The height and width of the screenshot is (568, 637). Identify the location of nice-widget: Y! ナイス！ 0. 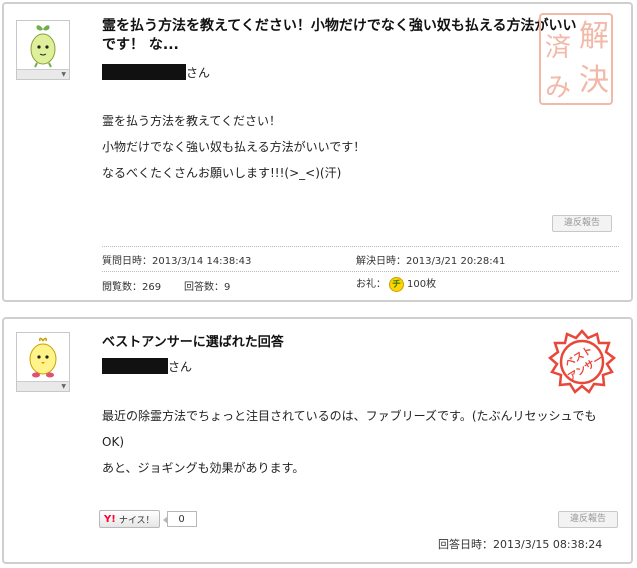
(148, 519).